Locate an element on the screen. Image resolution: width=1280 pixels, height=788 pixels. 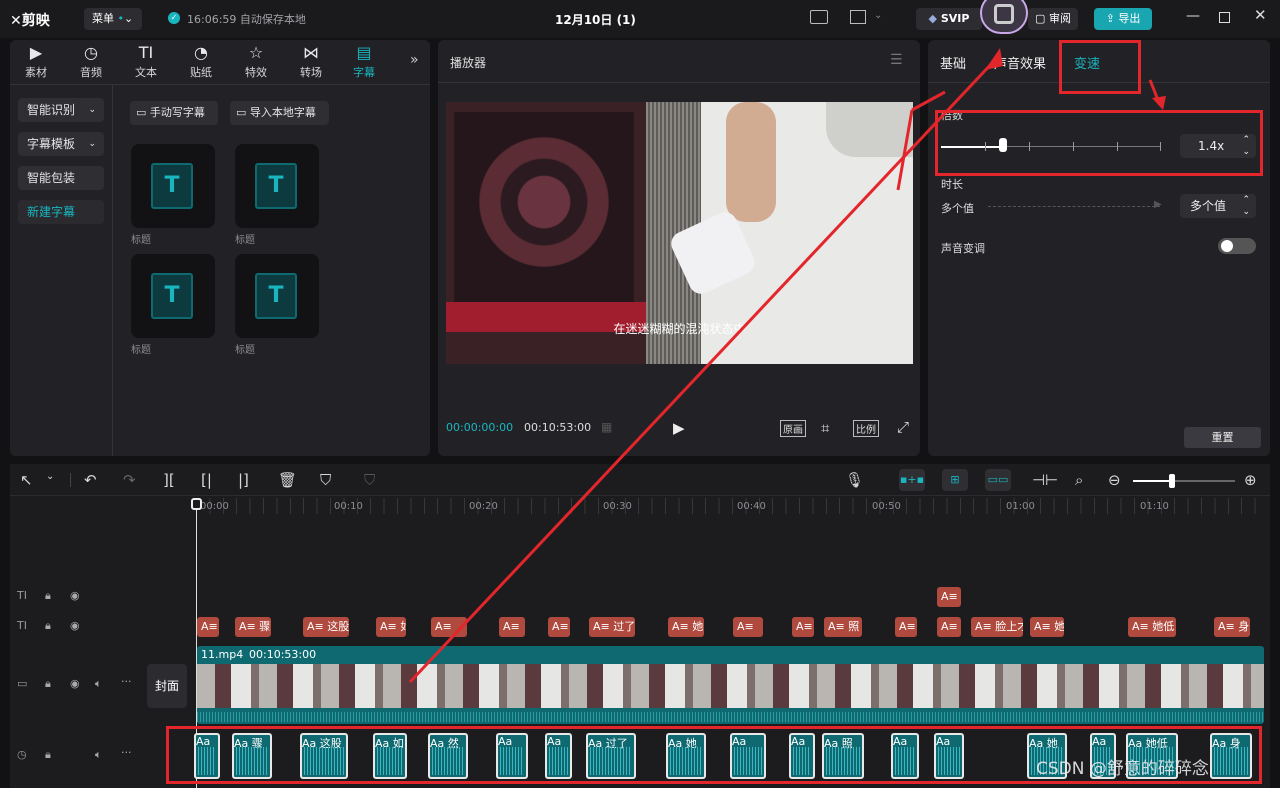
sidebar-item-smart-package: 智能包装 is located at coordinates (61, 178).